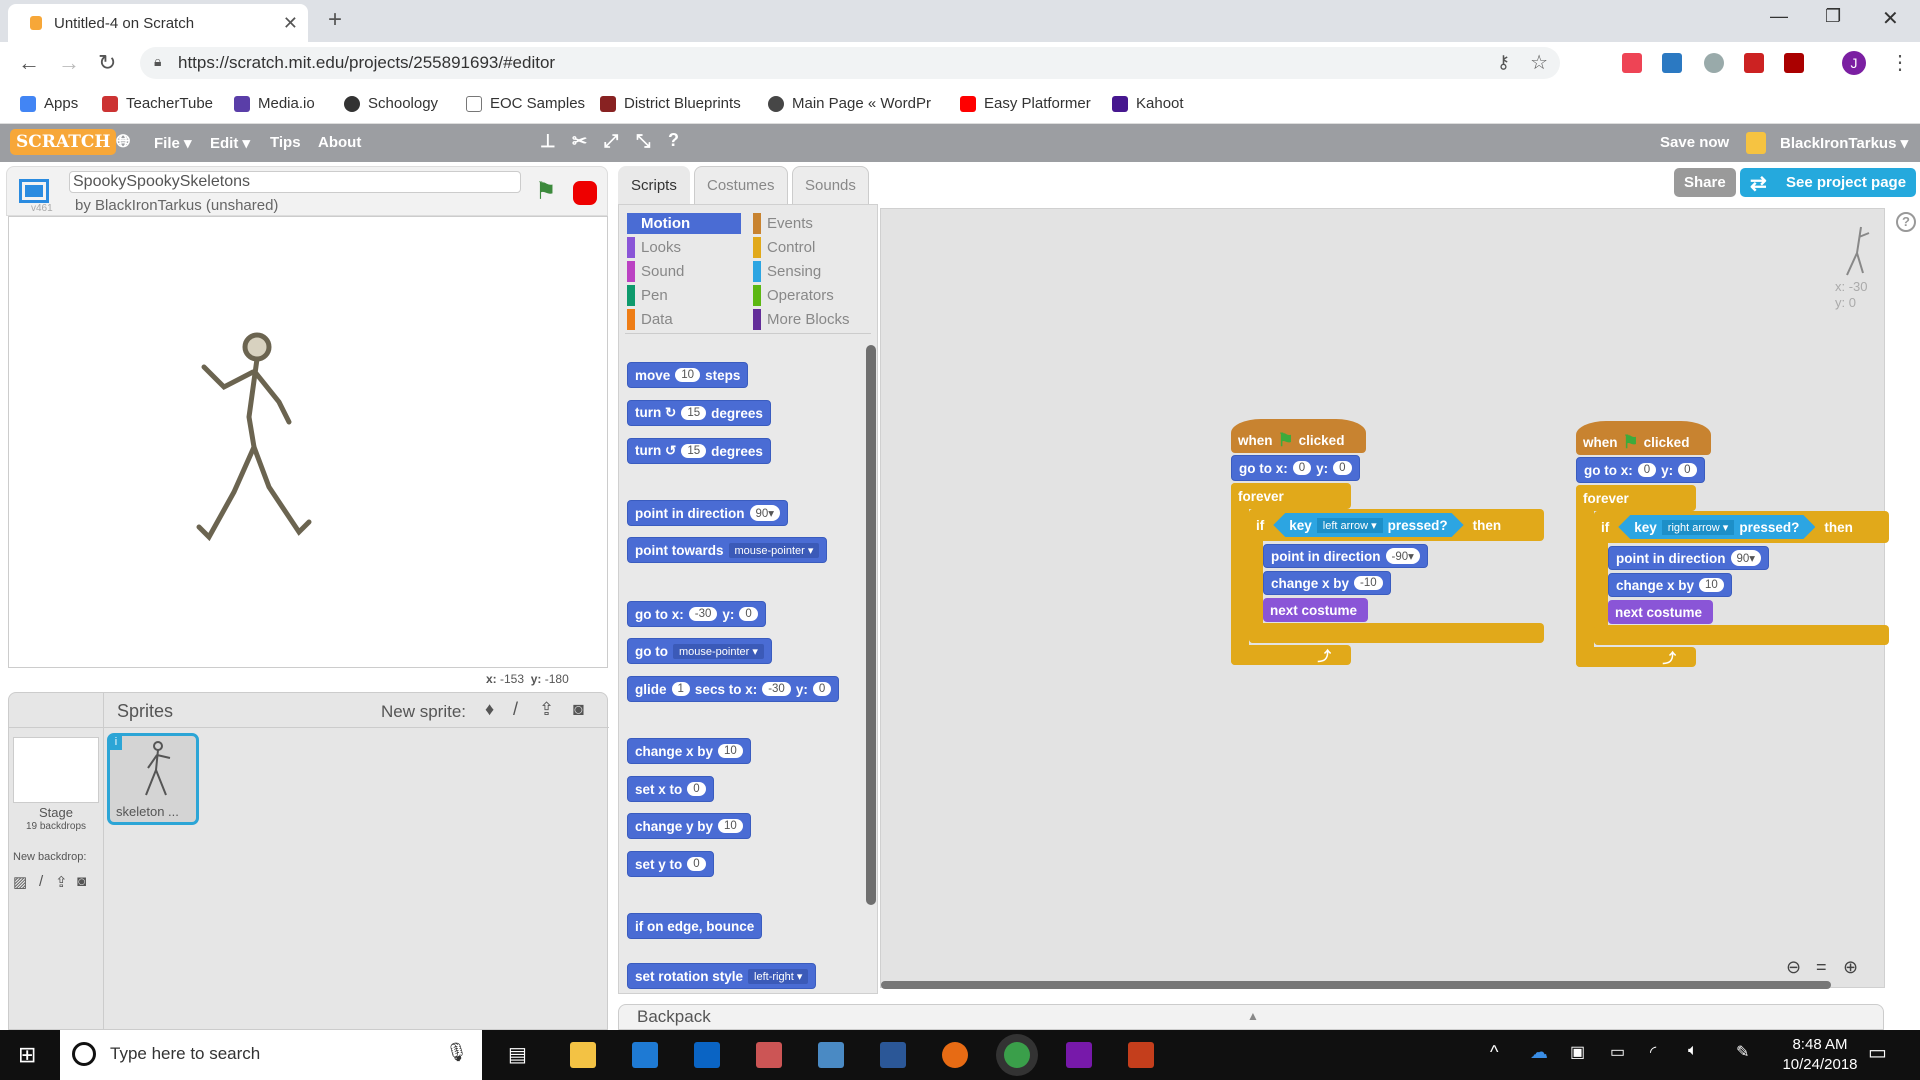  I want to click on tab-sounds: Sounds, so click(830, 185).